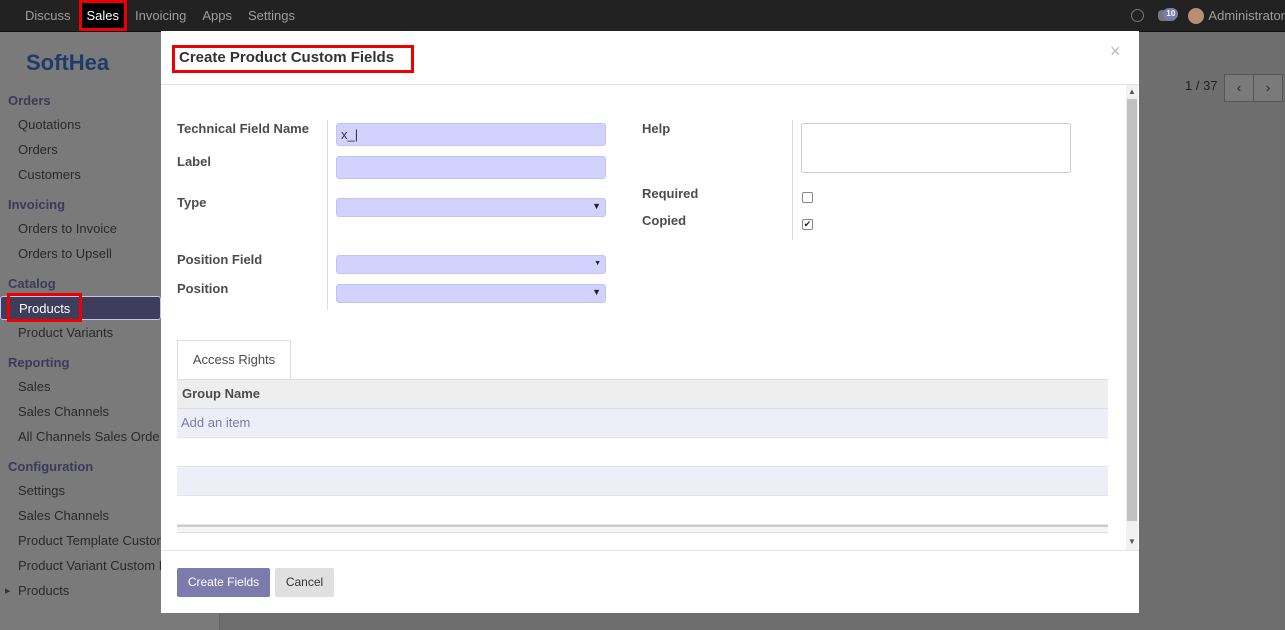 The image size is (1285, 630). I want to click on sidebar-item-product-variants: Product Variants, so click(65, 332).